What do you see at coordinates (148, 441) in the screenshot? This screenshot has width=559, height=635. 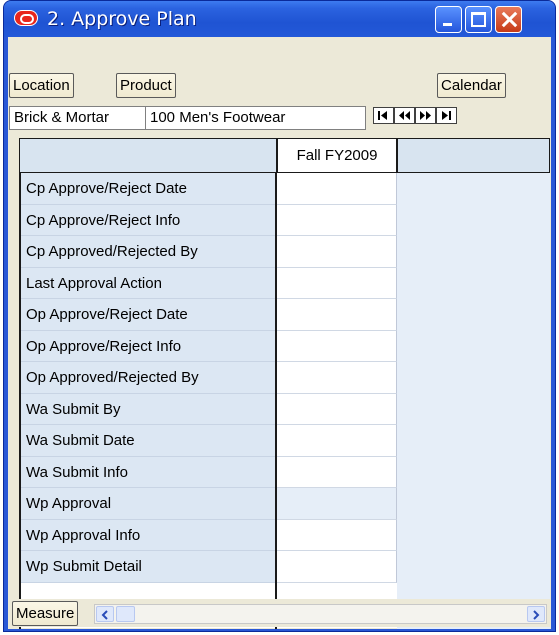 I see `row-header: Wa Submit Date` at bounding box center [148, 441].